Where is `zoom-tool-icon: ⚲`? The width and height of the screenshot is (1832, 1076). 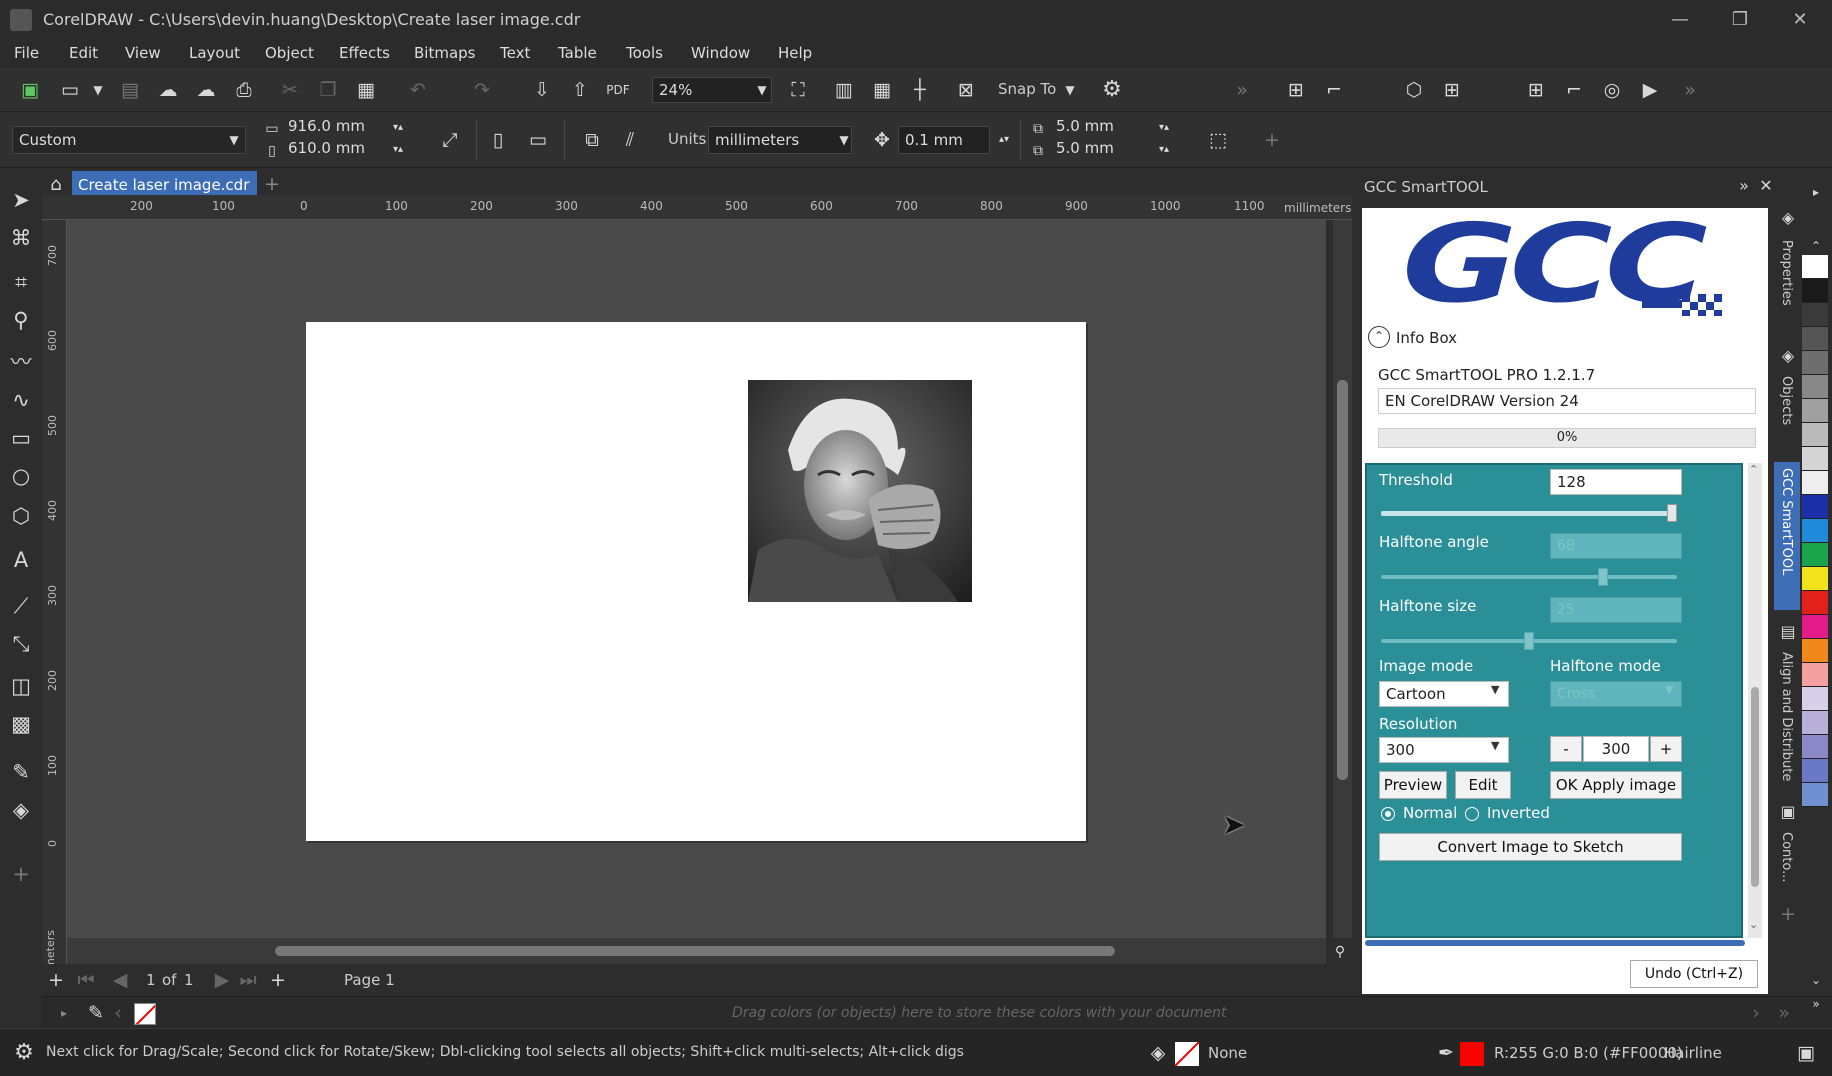 zoom-tool-icon: ⚲ is located at coordinates (21, 320).